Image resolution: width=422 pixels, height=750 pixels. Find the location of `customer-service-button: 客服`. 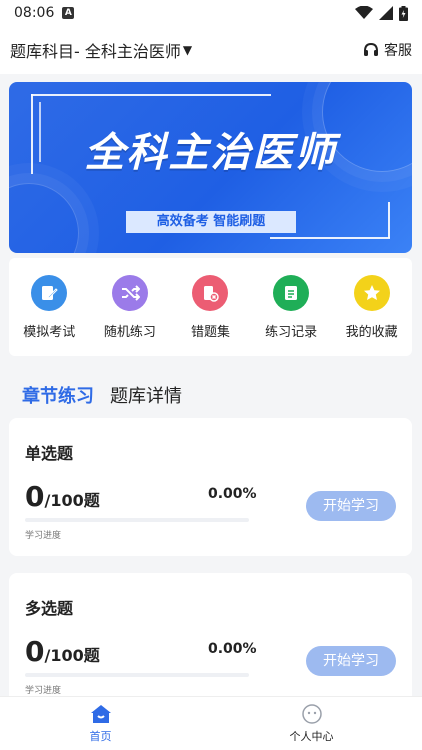

customer-service-button: 客服 is located at coordinates (387, 50).